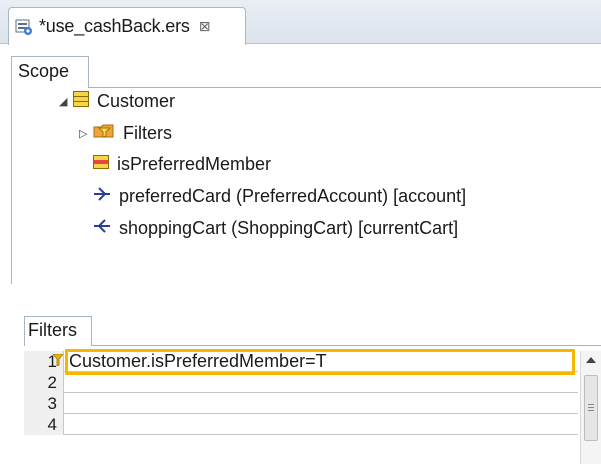  I want to click on tree-item-ispreferredmember: isPreferredMember, so click(175, 164).